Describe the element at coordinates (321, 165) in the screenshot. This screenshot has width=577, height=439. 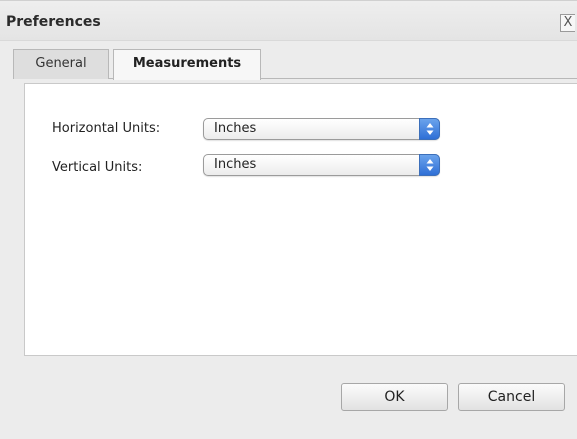
I see `vertical-units-select: Inches` at that location.